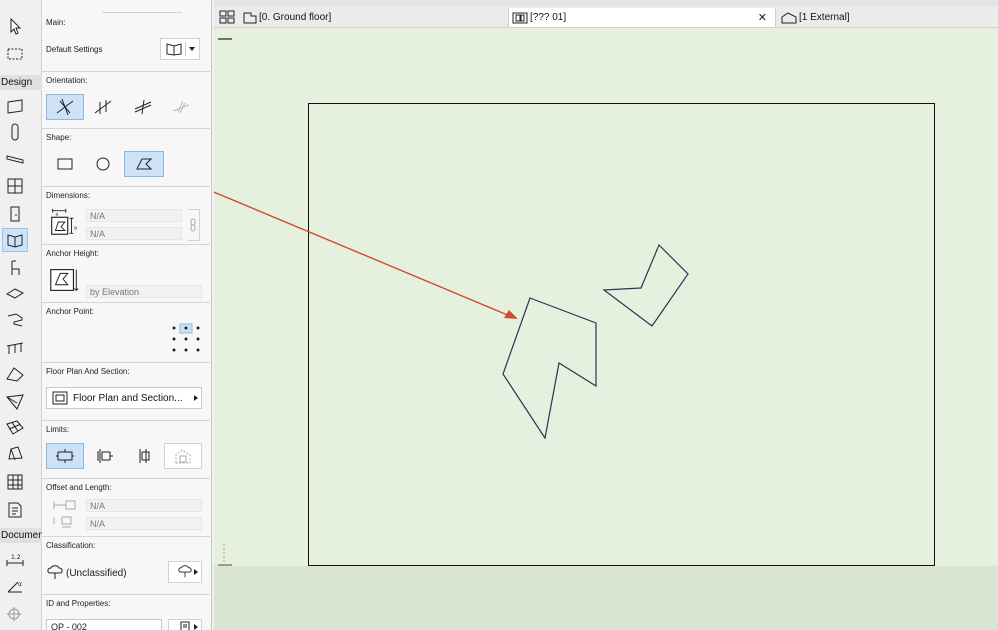 Image resolution: width=998 pixels, height=630 pixels. Describe the element at coordinates (59, 137) in the screenshot. I see `shape-label: Shape:` at that location.